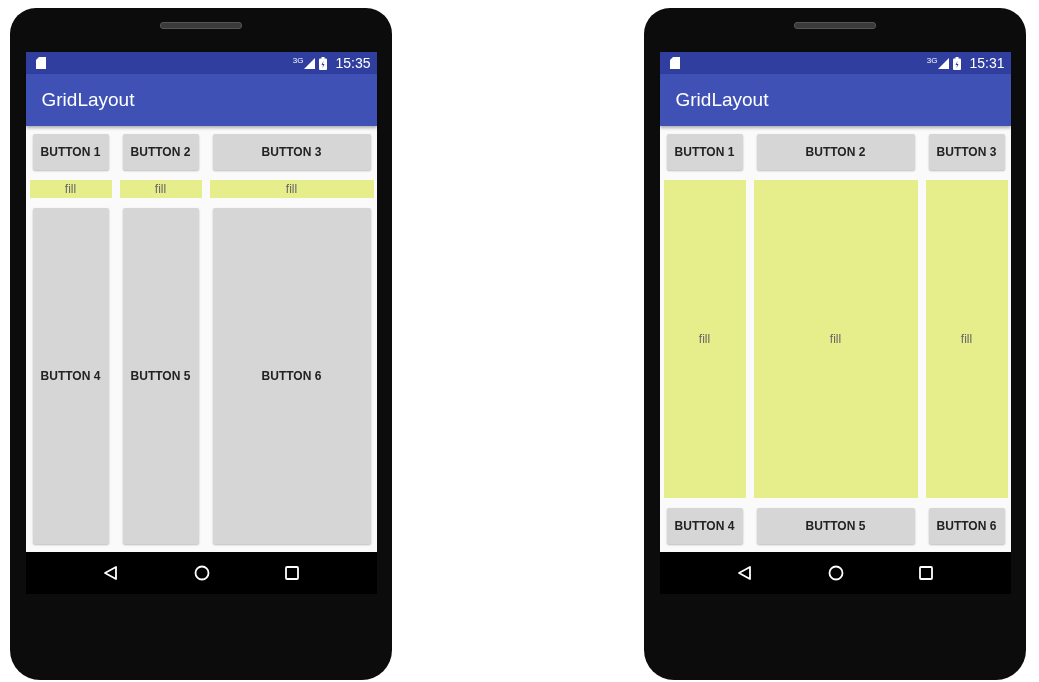 Image resolution: width=1039 pixels, height=682 pixels. What do you see at coordinates (353, 63) in the screenshot?
I see `status-time: 15:35` at bounding box center [353, 63].